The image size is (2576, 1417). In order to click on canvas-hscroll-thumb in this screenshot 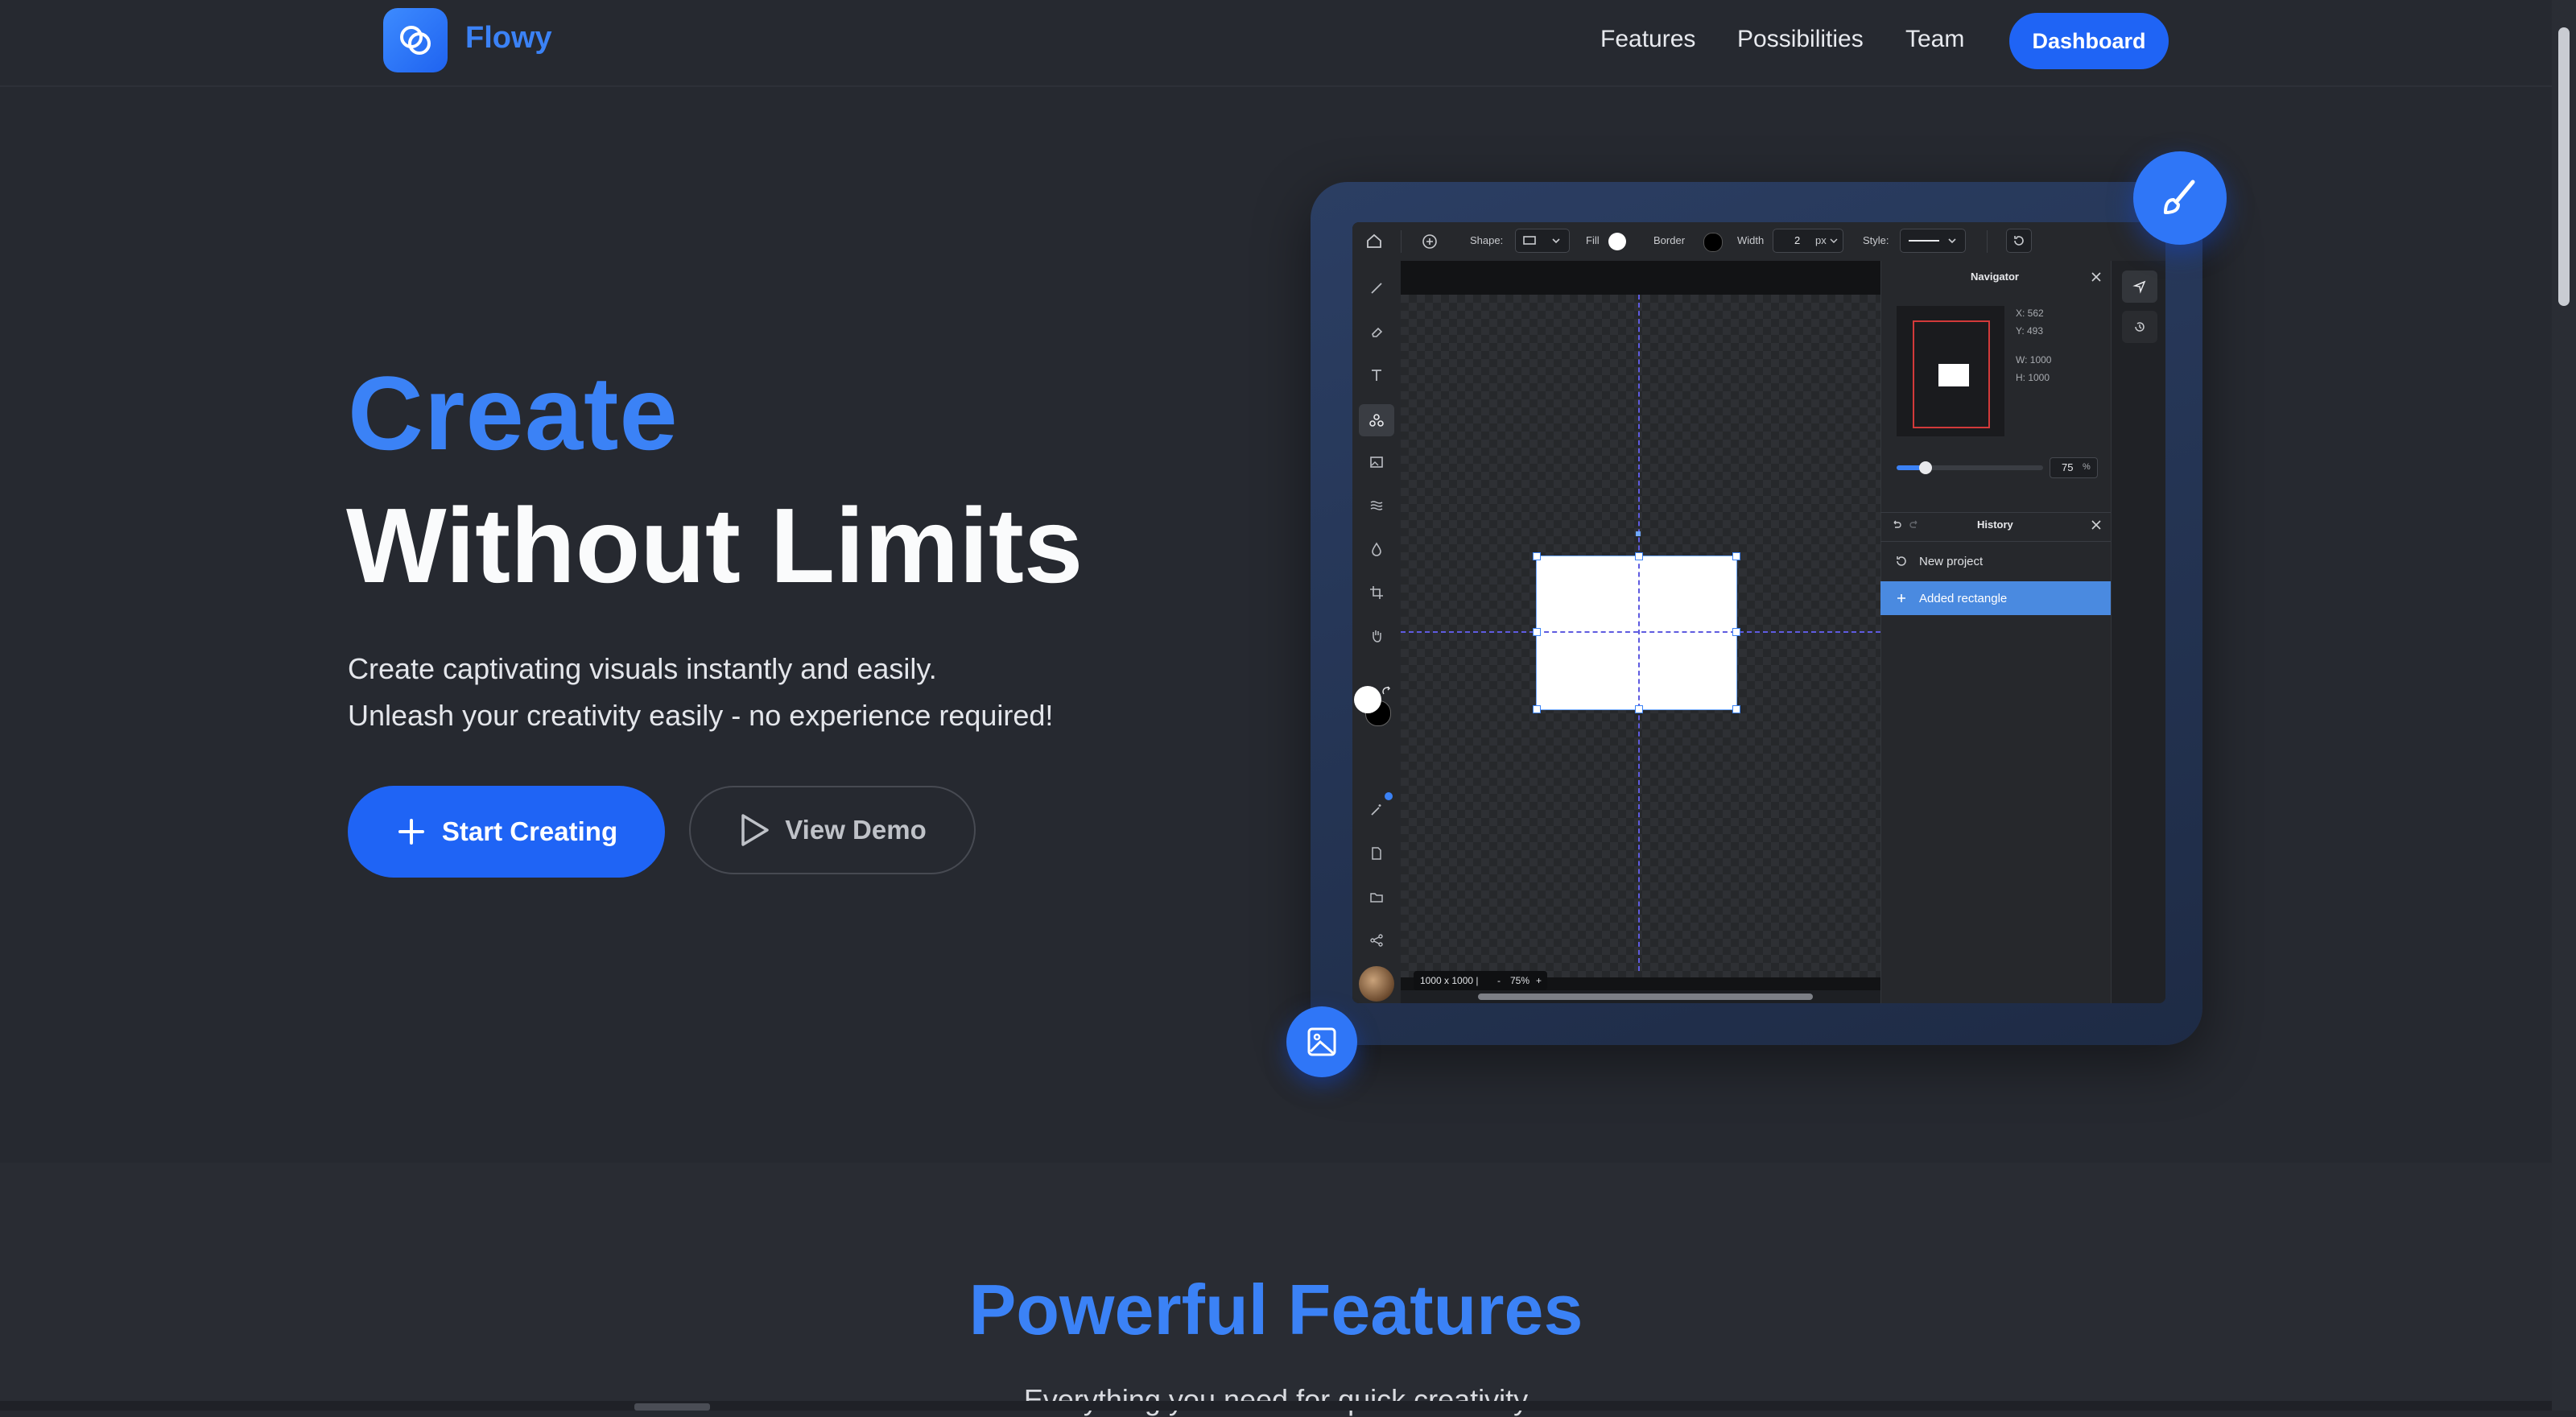, I will do `click(1645, 997)`.